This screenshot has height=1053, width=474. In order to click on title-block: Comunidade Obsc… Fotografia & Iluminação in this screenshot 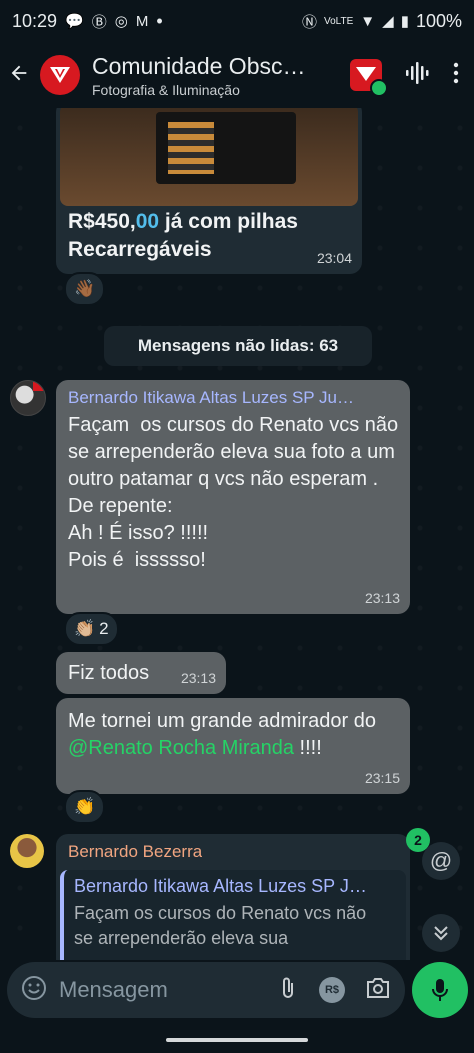, I will do `click(203, 75)`.